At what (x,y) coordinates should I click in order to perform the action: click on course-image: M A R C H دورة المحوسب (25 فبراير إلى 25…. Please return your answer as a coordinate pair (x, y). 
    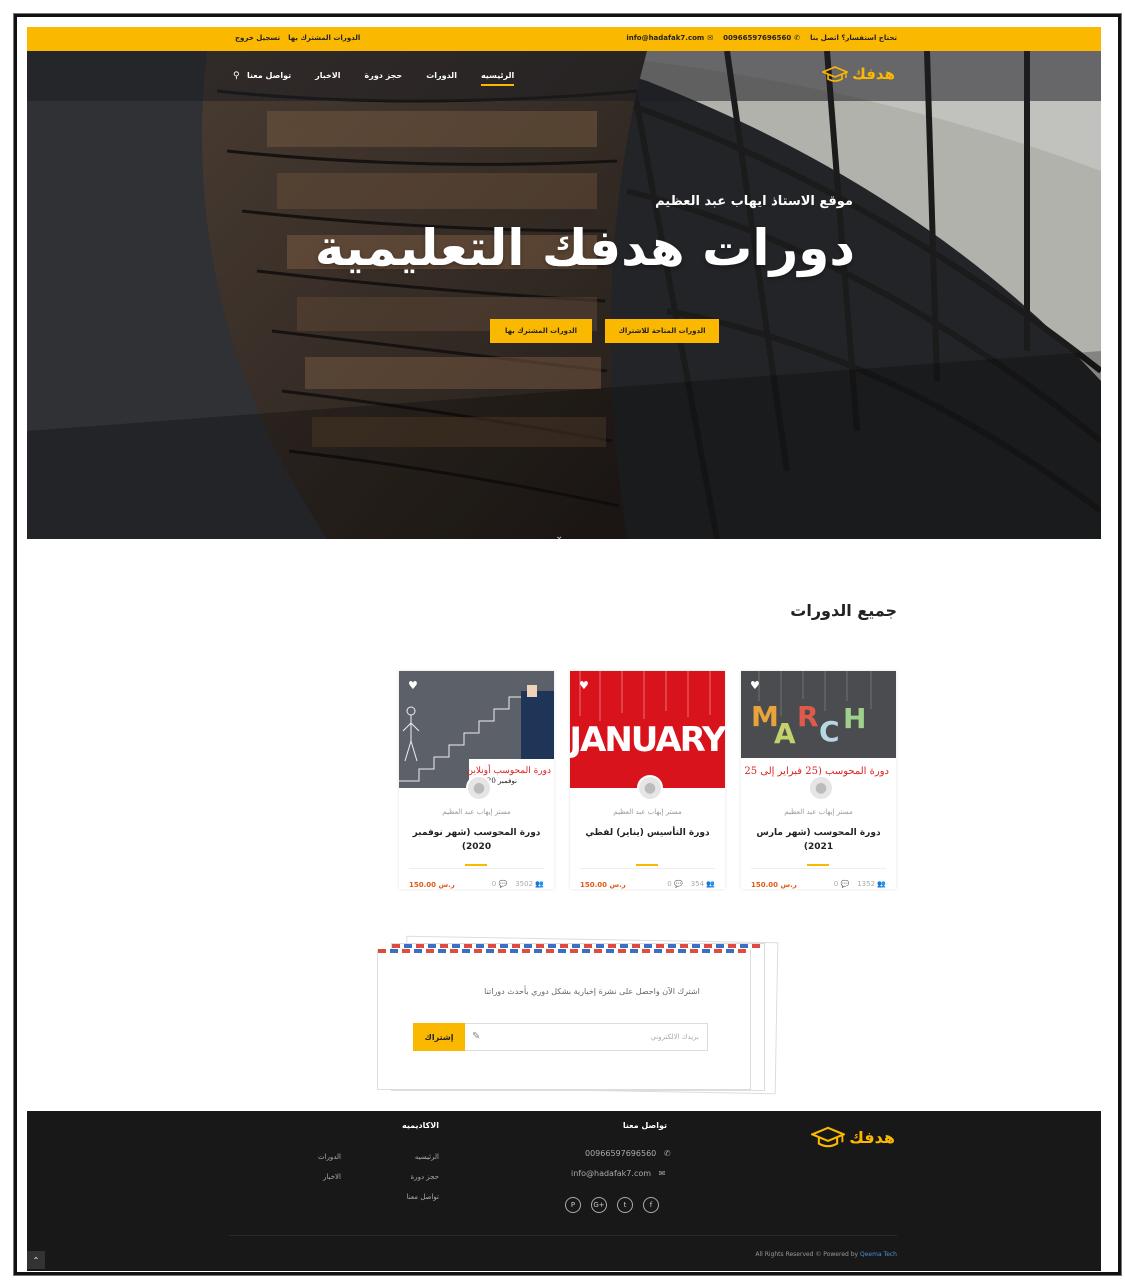
    Looking at the image, I should click on (818, 729).